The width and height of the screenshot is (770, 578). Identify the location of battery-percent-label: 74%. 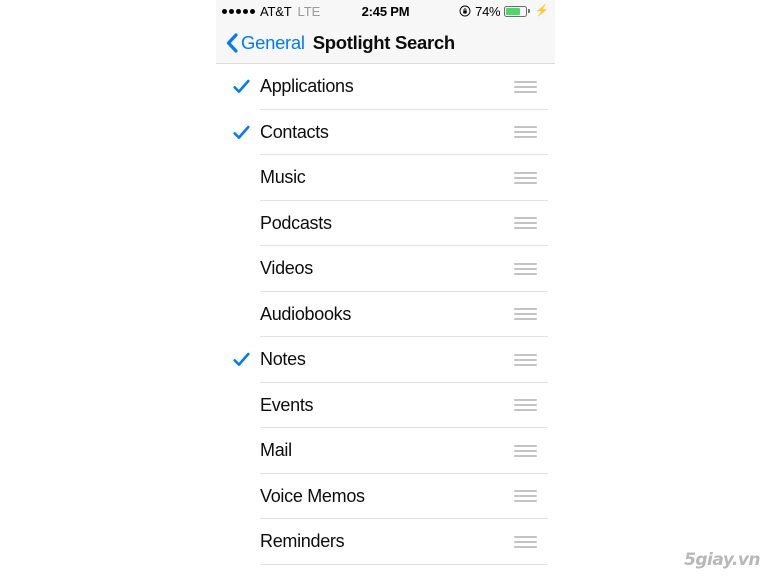
(488, 11).